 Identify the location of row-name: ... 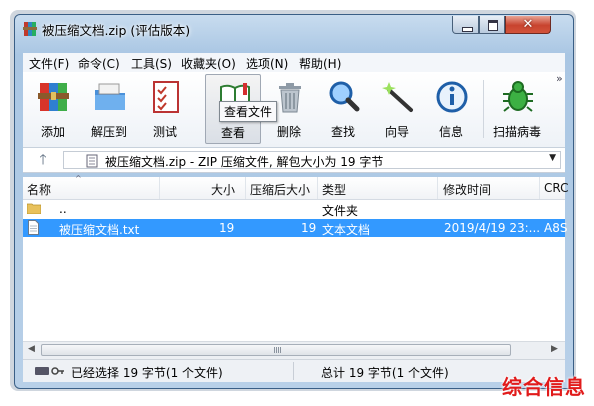
(63, 209).